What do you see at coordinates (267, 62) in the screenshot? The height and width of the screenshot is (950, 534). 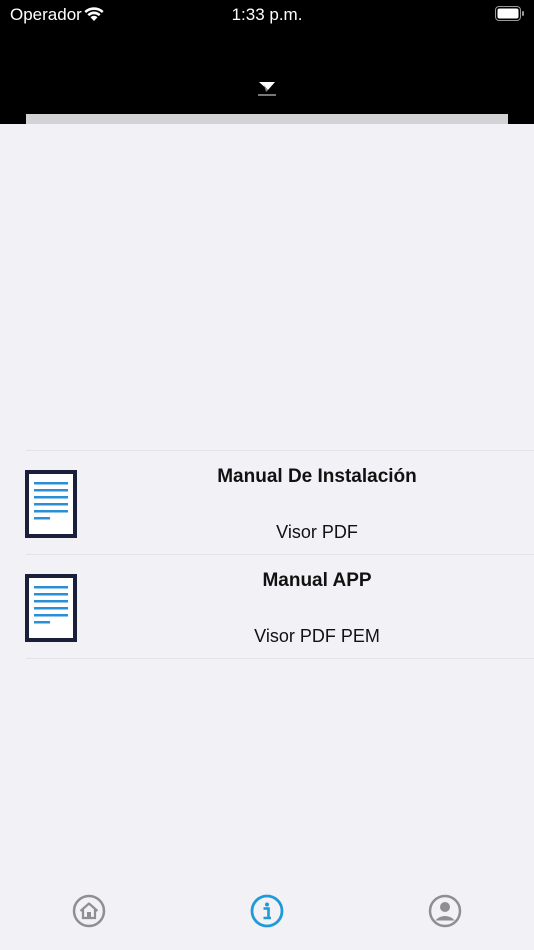 I see `app-header: Operador 1:33 p.m.` at bounding box center [267, 62].